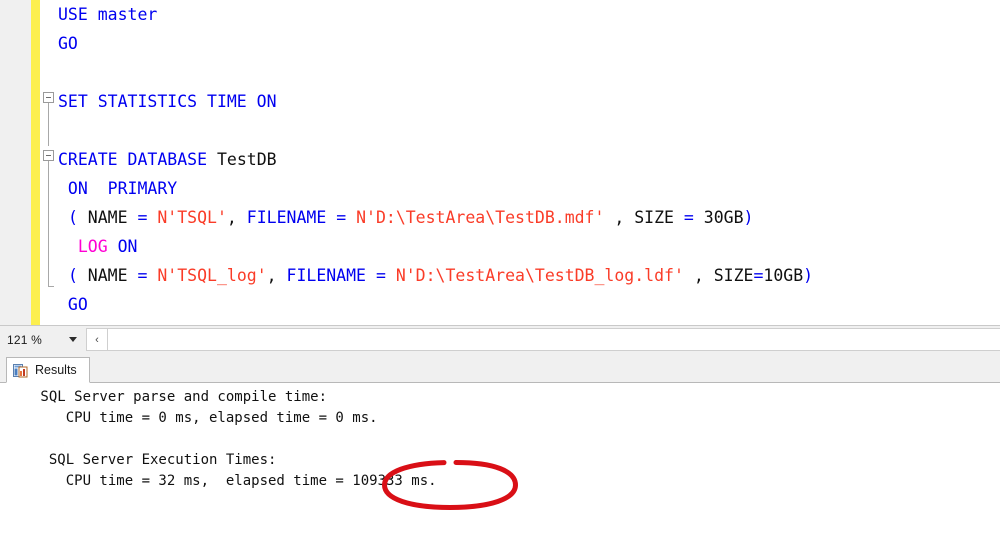  Describe the element at coordinates (192, 217) in the screenshot. I see `code-token: N'TSQL'` at that location.